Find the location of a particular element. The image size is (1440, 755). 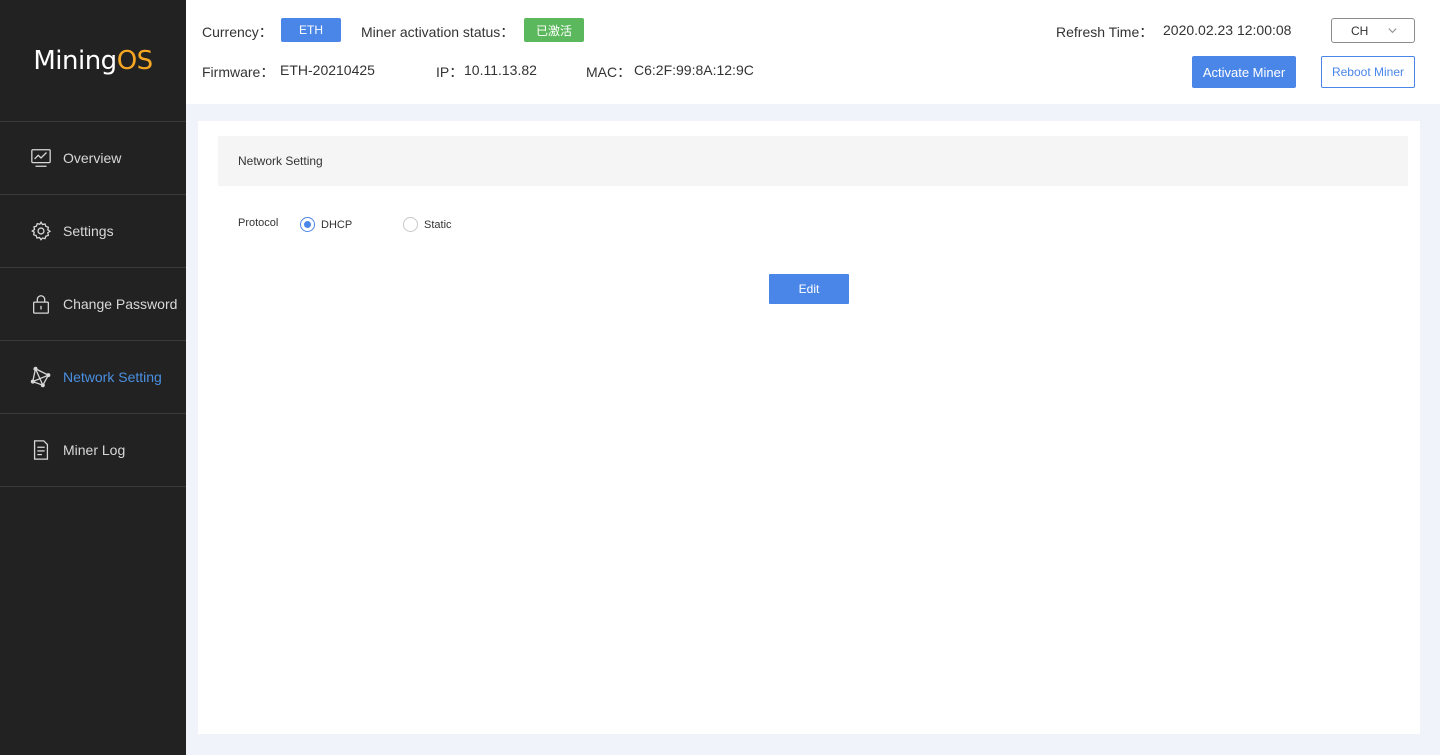

refresh-time-value: 2020.02.23 12:00:08 is located at coordinates (1227, 30).